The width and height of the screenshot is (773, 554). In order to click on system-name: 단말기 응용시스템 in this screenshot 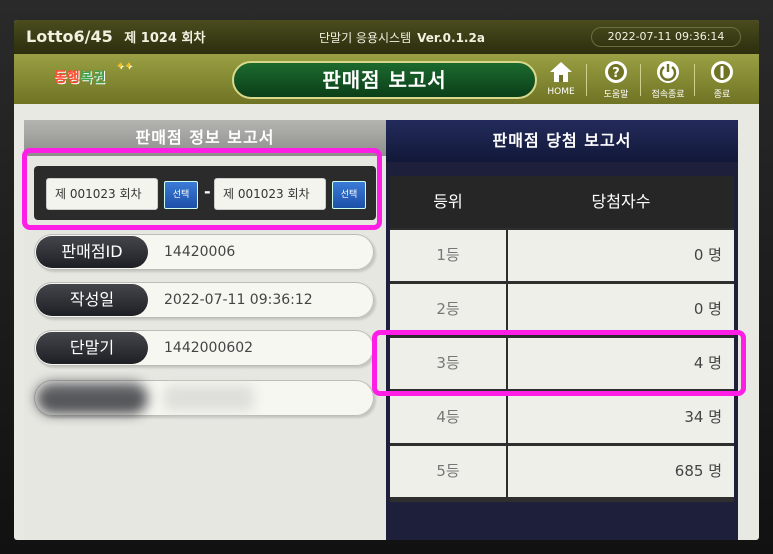, I will do `click(365, 38)`.